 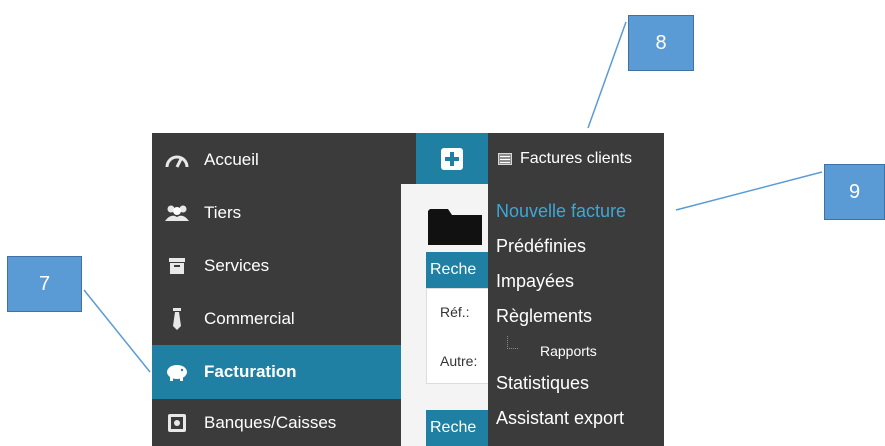 What do you see at coordinates (44, 284) in the screenshot?
I see `callout-7: 7` at bounding box center [44, 284].